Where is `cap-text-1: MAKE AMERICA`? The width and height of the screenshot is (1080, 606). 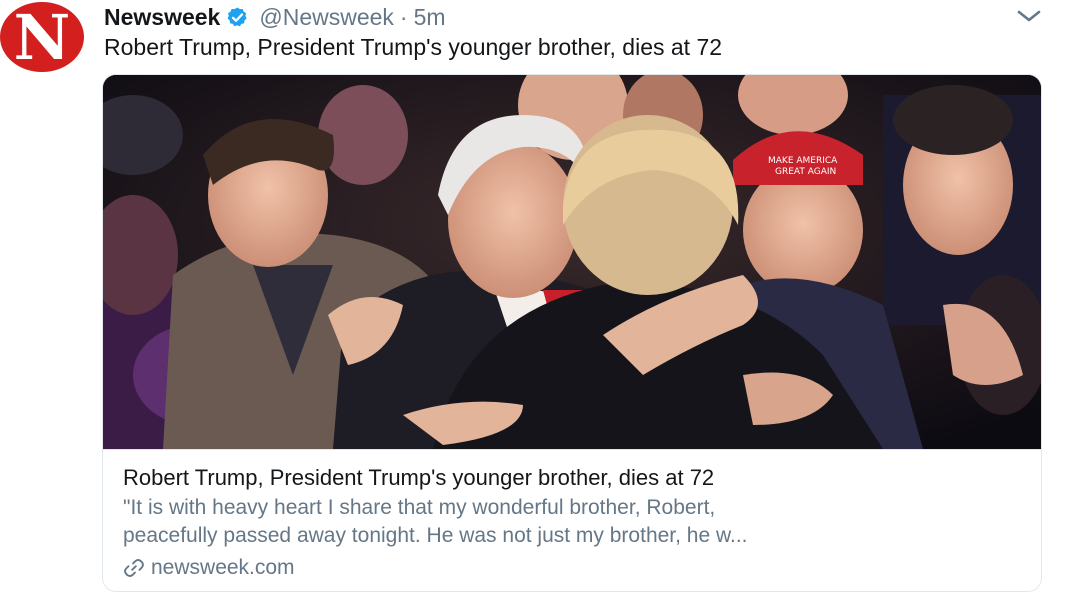 cap-text-1: MAKE AMERICA is located at coordinates (803, 161).